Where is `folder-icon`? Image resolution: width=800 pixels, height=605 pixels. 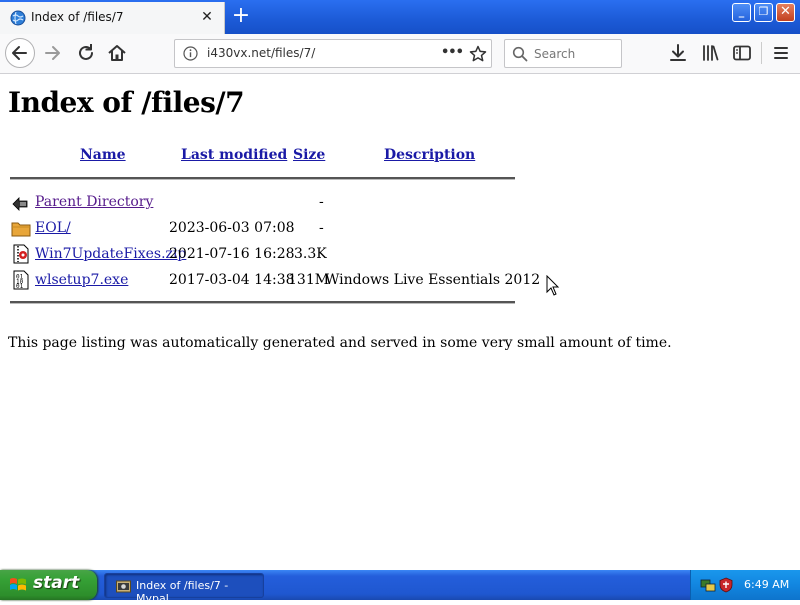 folder-icon is located at coordinates (21, 229).